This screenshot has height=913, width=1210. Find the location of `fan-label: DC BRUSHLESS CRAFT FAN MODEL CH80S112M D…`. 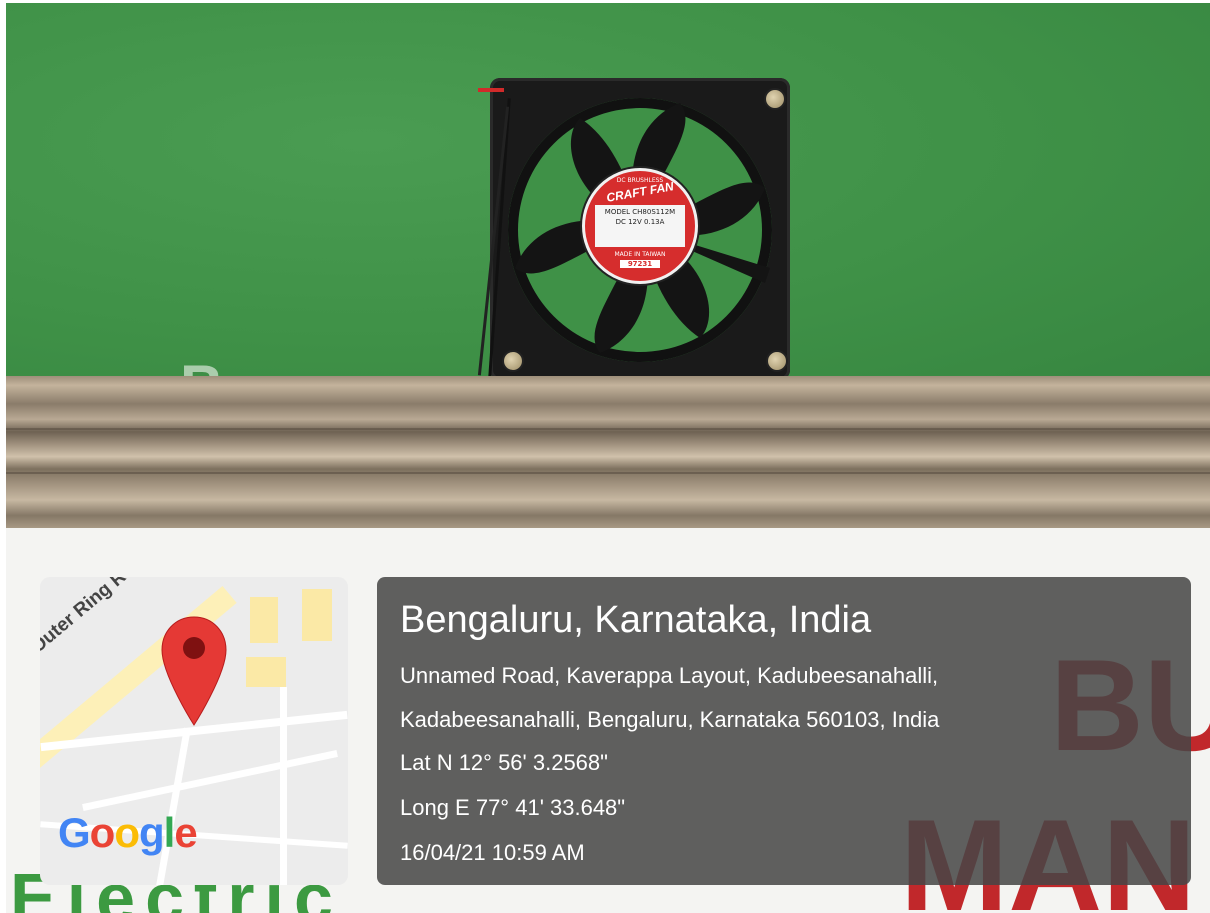

fan-label: DC BRUSHLESS CRAFT FAN MODEL CH80S112M D… is located at coordinates (640, 226).